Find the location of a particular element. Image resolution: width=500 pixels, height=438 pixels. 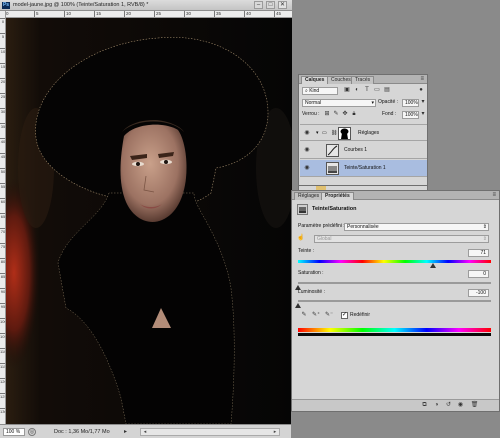

view-previous-state-icon: ◑ is located at coordinates (436, 406).